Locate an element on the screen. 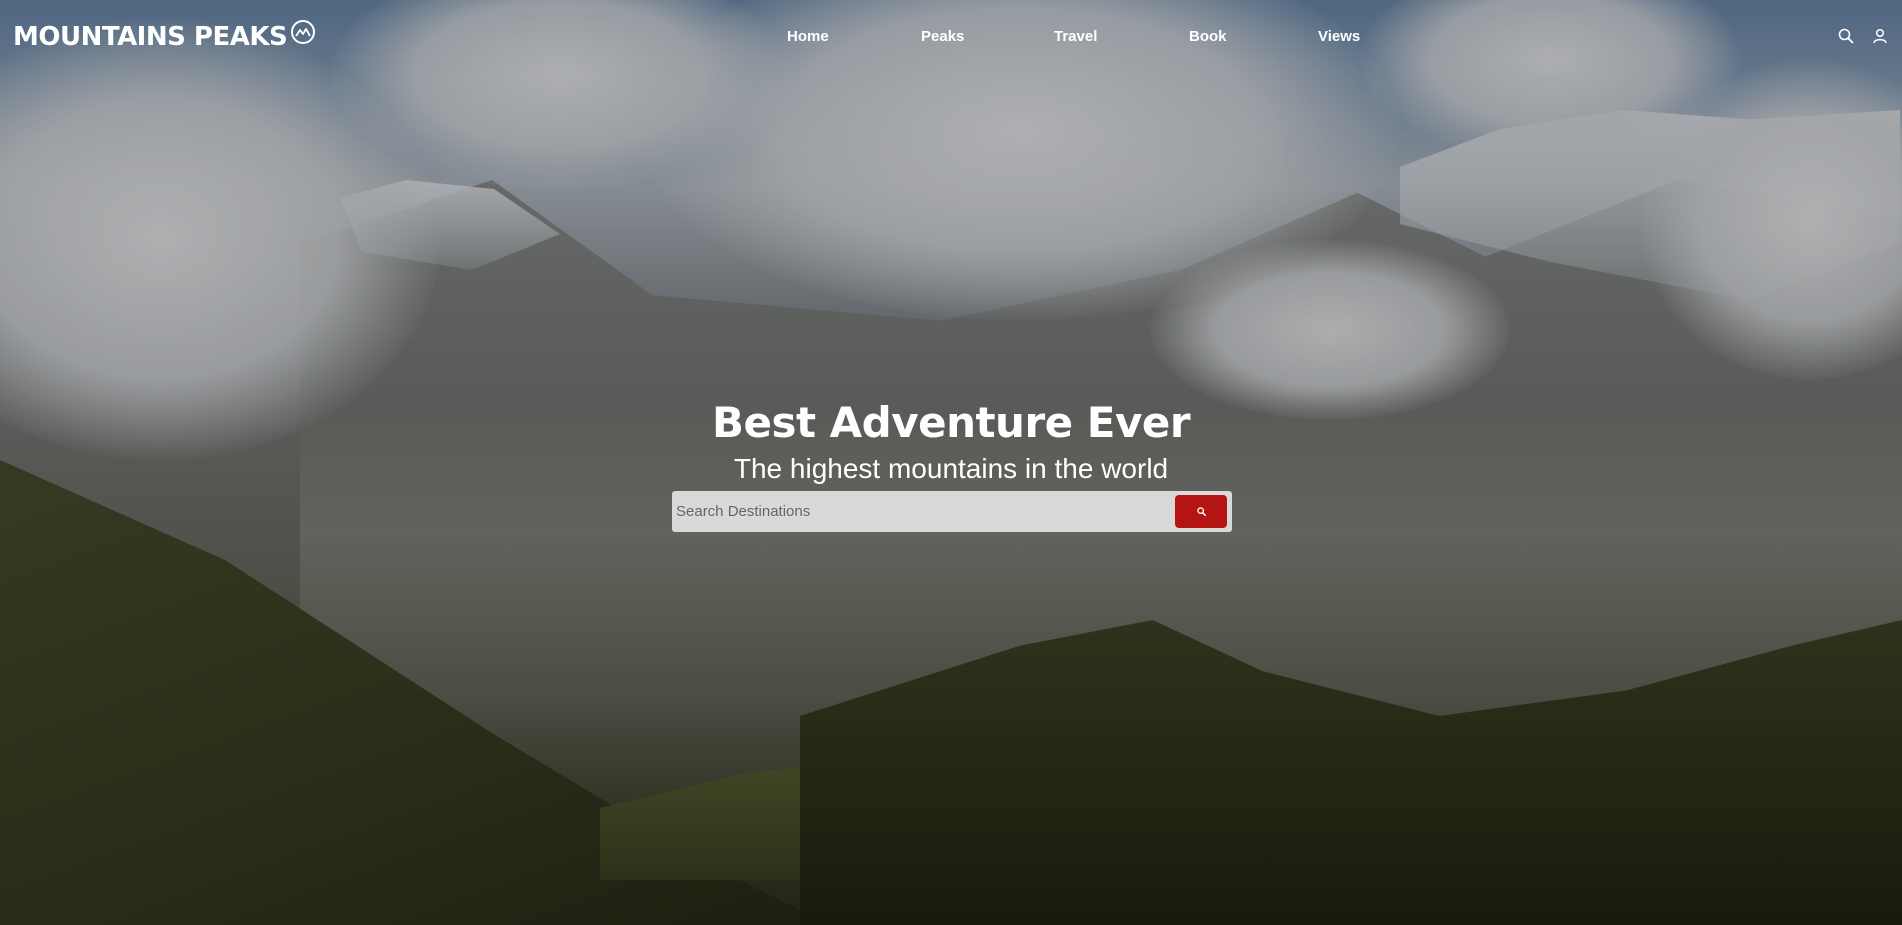  search-button is located at coordinates (1201, 511).